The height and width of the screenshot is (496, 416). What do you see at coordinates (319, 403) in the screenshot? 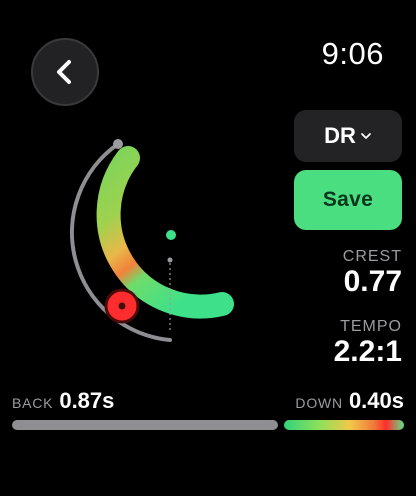
I see `down-label: DOWN` at bounding box center [319, 403].